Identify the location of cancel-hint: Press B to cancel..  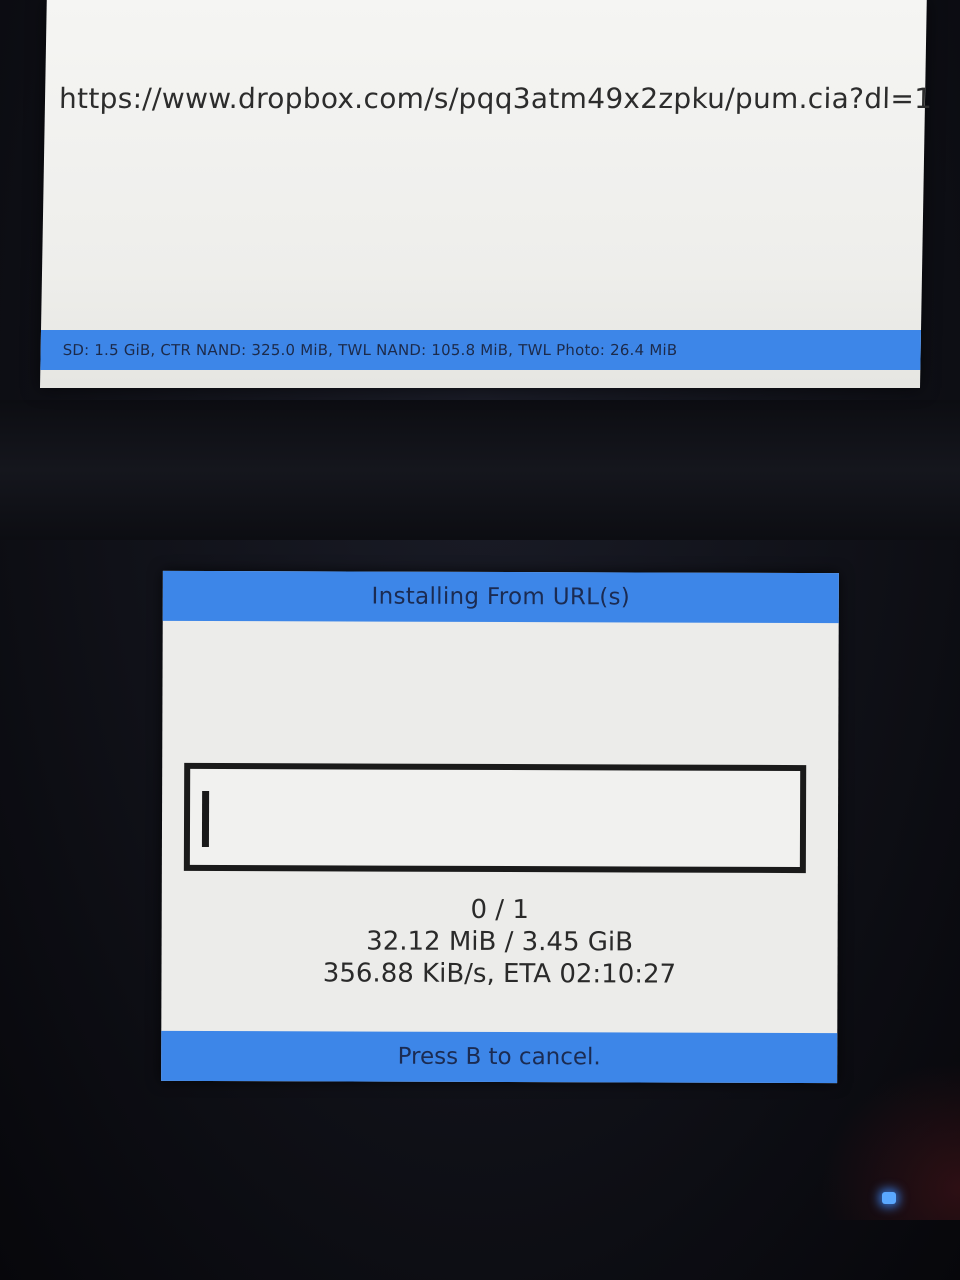
(499, 1057).